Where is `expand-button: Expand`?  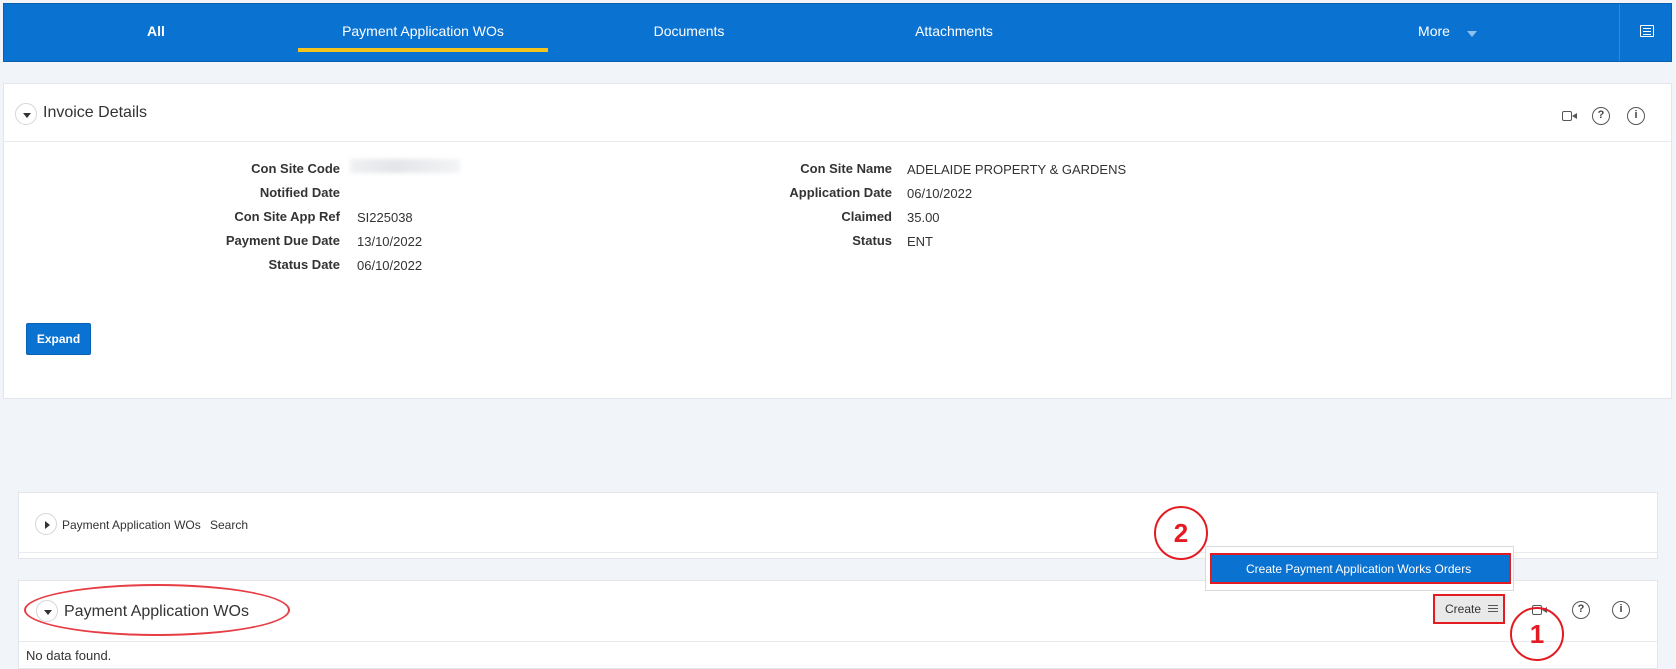
expand-button: Expand is located at coordinates (58, 339).